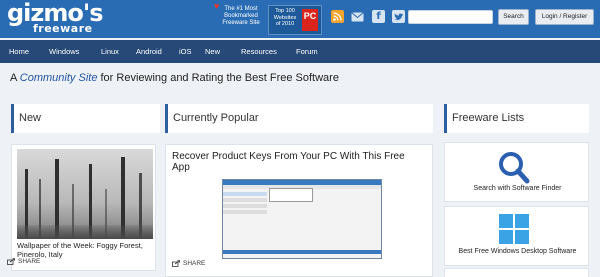 This screenshot has width=600, height=277. What do you see at coordinates (299, 118) in the screenshot?
I see `section-heading-popular: Currently Popular` at bounding box center [299, 118].